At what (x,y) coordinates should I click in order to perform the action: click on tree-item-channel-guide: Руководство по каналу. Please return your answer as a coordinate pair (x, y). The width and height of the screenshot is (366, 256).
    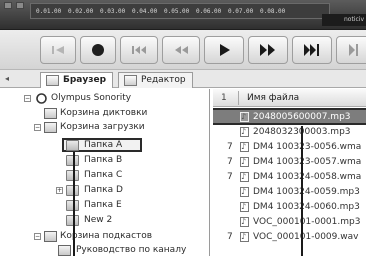
    Looking at the image, I should click on (100, 250).